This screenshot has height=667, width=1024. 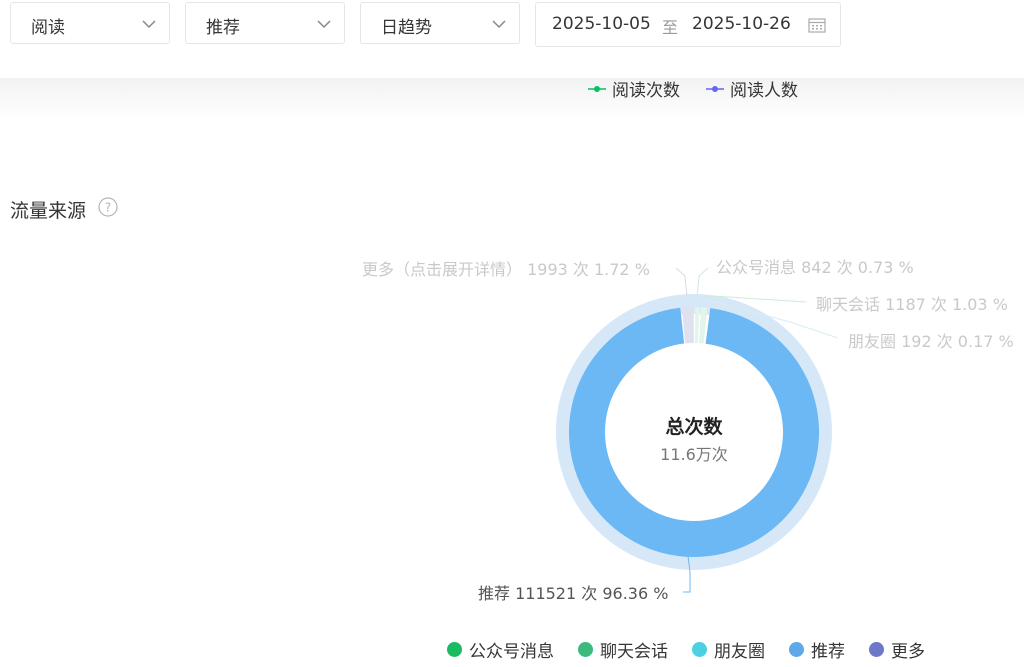 I want to click on legend-item-more: 更多, so click(x=897, y=649).